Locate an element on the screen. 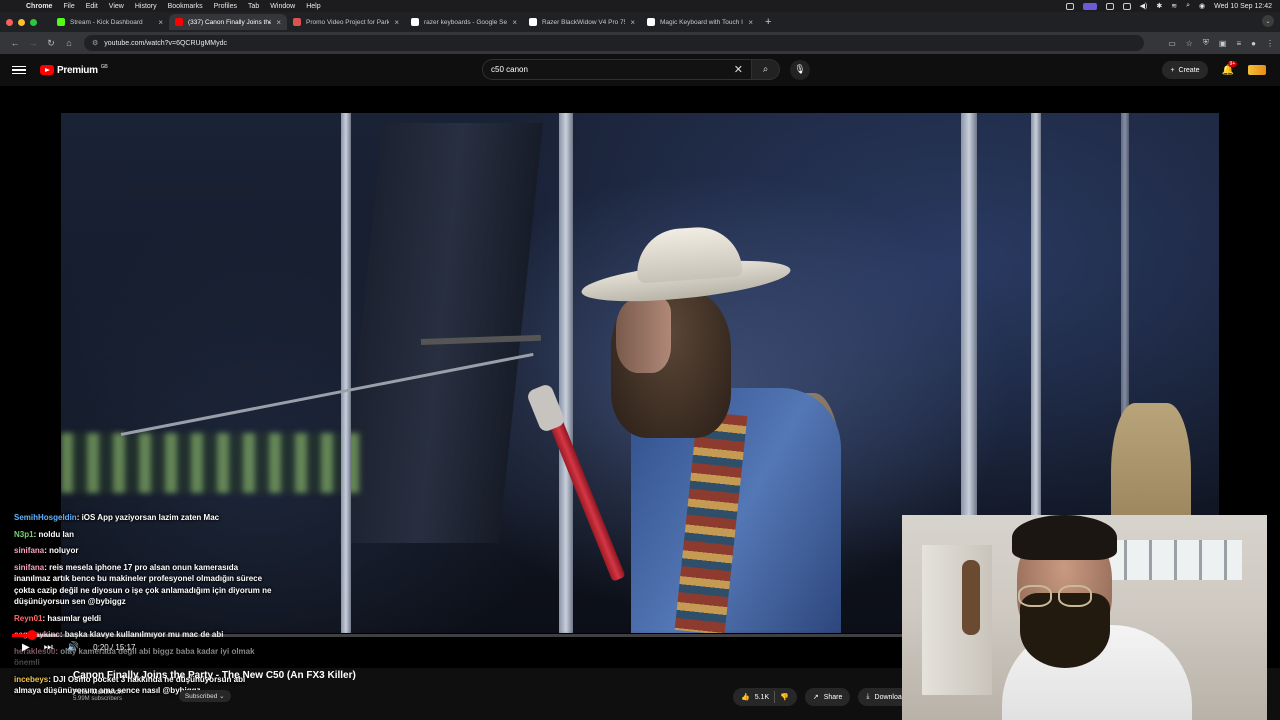 The image size is (1280, 720). search-input: c50 canon ✕ is located at coordinates (617, 69).